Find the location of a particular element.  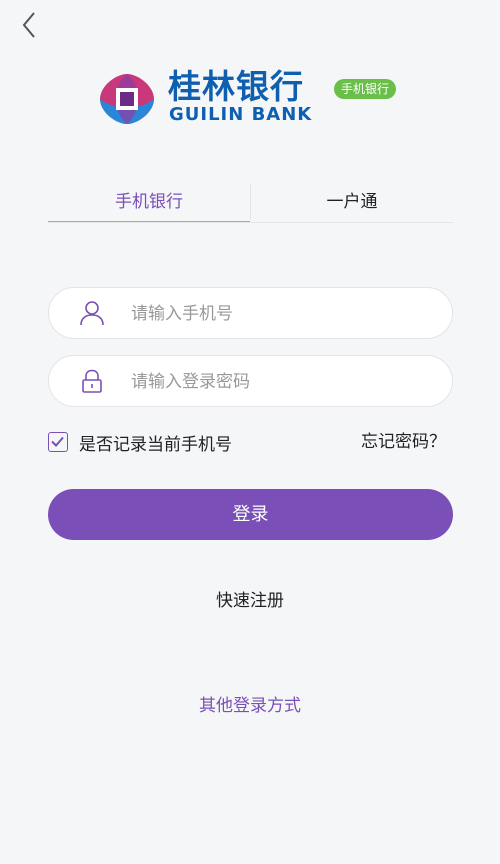

chevron-left-icon is located at coordinates (28, 25).